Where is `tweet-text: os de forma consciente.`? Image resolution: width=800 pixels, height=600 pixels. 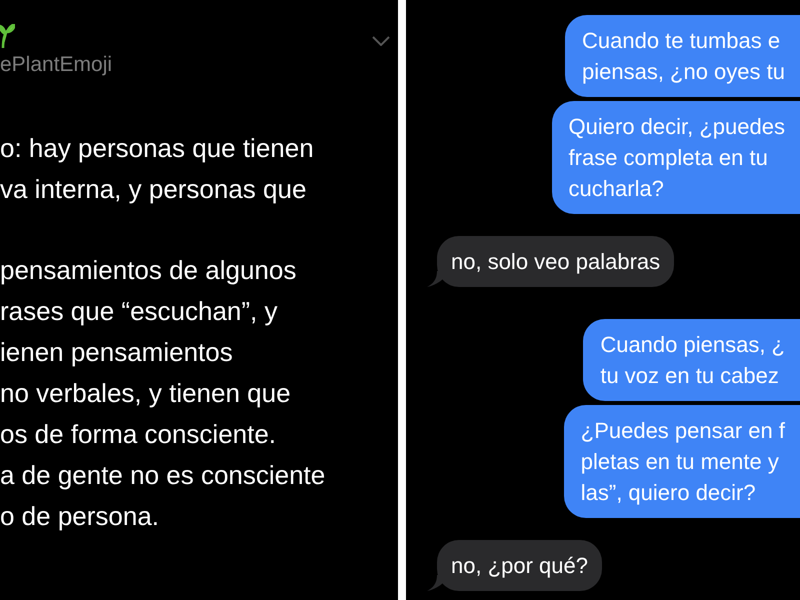 tweet-text: os de forma consciente. is located at coordinates (139, 434).